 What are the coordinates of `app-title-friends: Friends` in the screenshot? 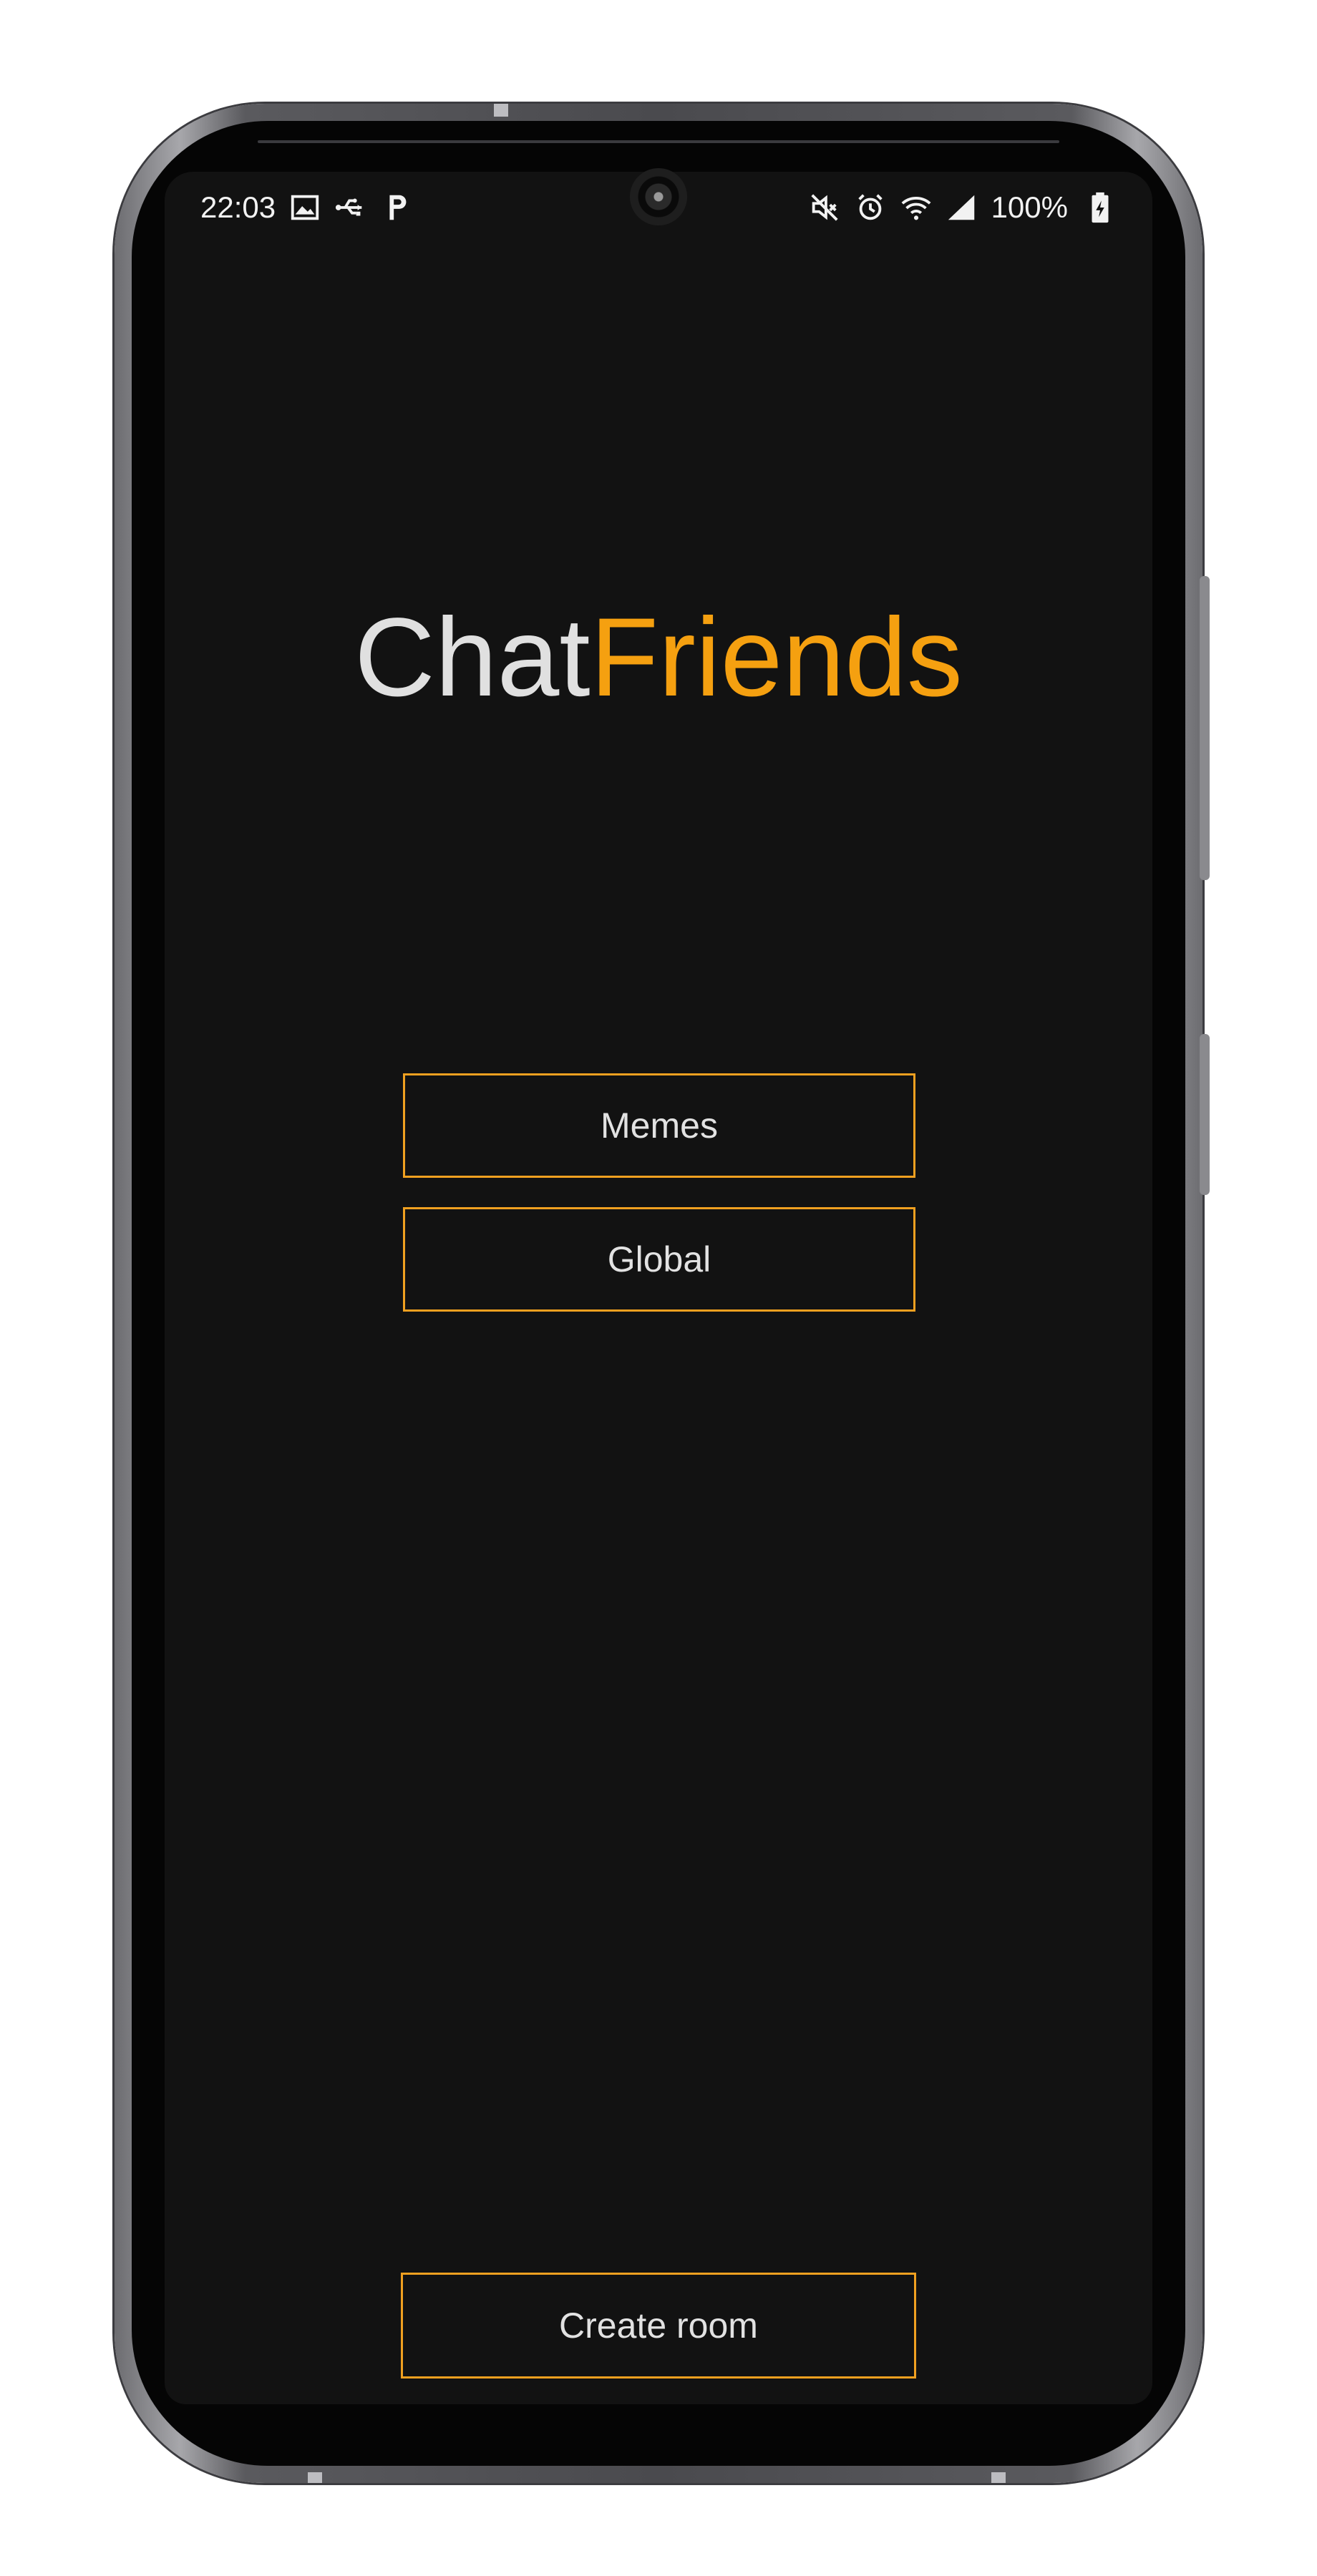 It's located at (776, 657).